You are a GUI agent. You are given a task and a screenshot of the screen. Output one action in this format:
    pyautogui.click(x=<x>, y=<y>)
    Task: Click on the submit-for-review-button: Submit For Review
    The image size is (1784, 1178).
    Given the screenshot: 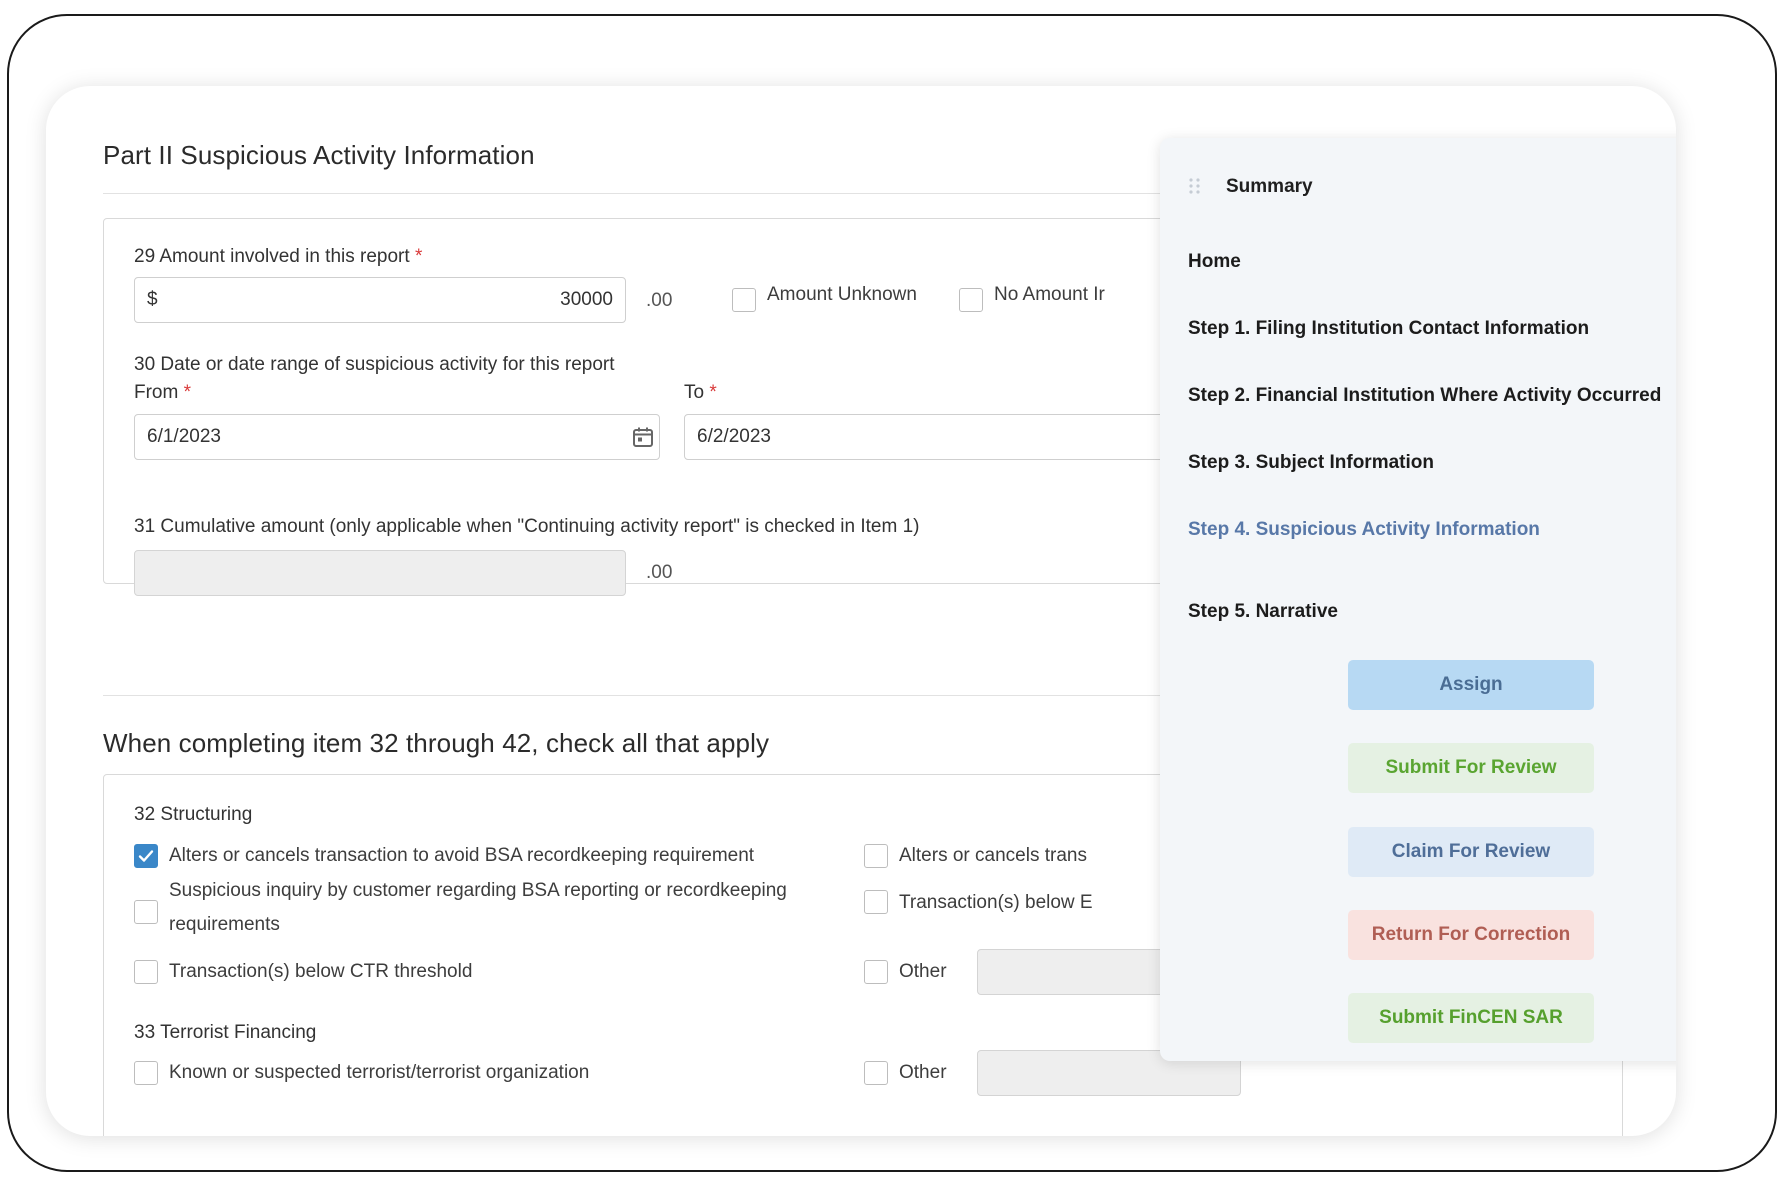 What is the action you would take?
    pyautogui.click(x=1471, y=768)
    